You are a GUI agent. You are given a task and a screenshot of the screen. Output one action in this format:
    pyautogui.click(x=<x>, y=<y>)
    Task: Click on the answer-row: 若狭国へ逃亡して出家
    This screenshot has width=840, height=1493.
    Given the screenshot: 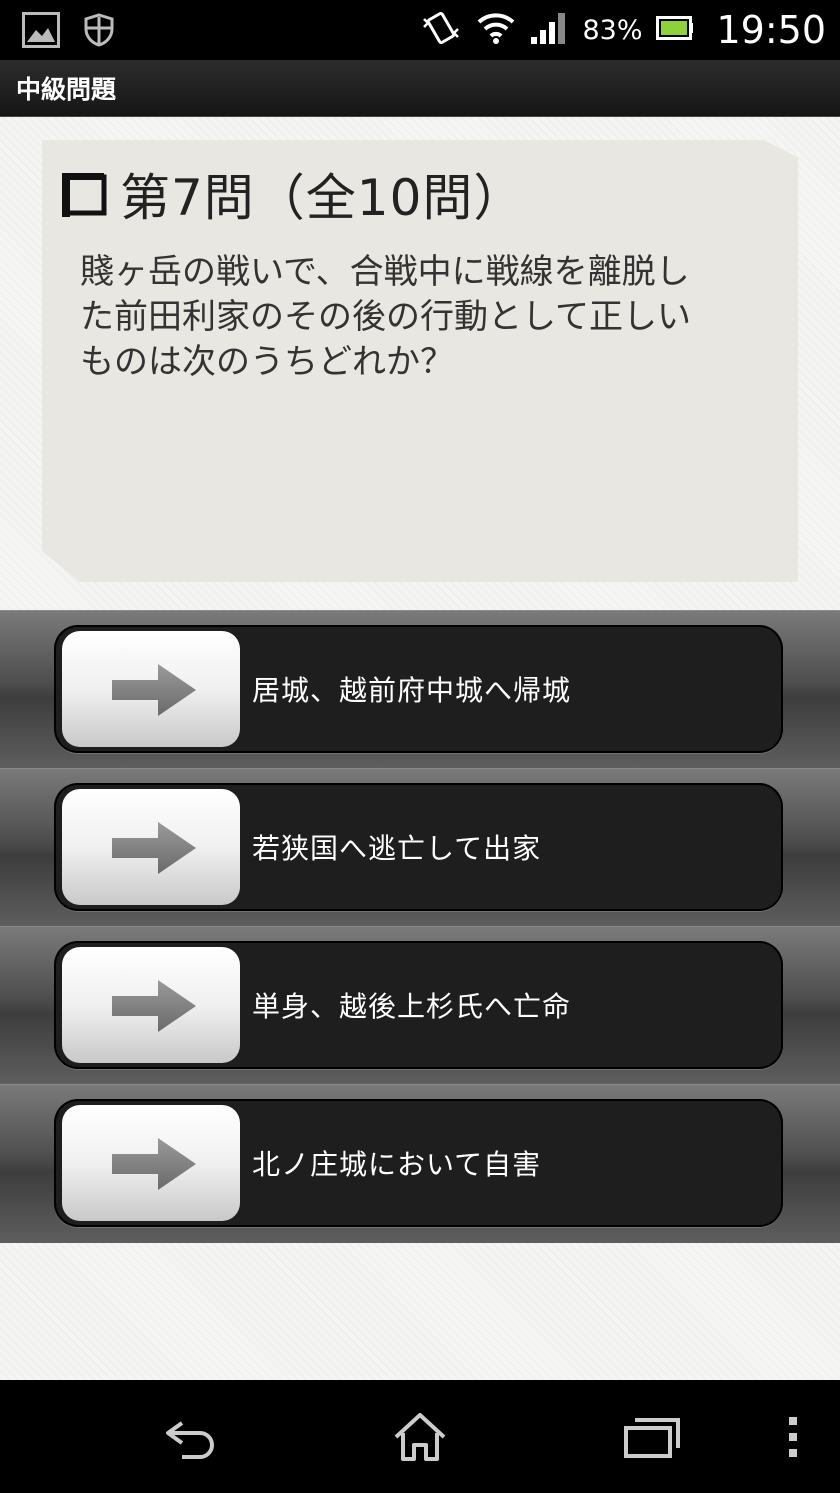 What is the action you would take?
    pyautogui.click(x=420, y=847)
    